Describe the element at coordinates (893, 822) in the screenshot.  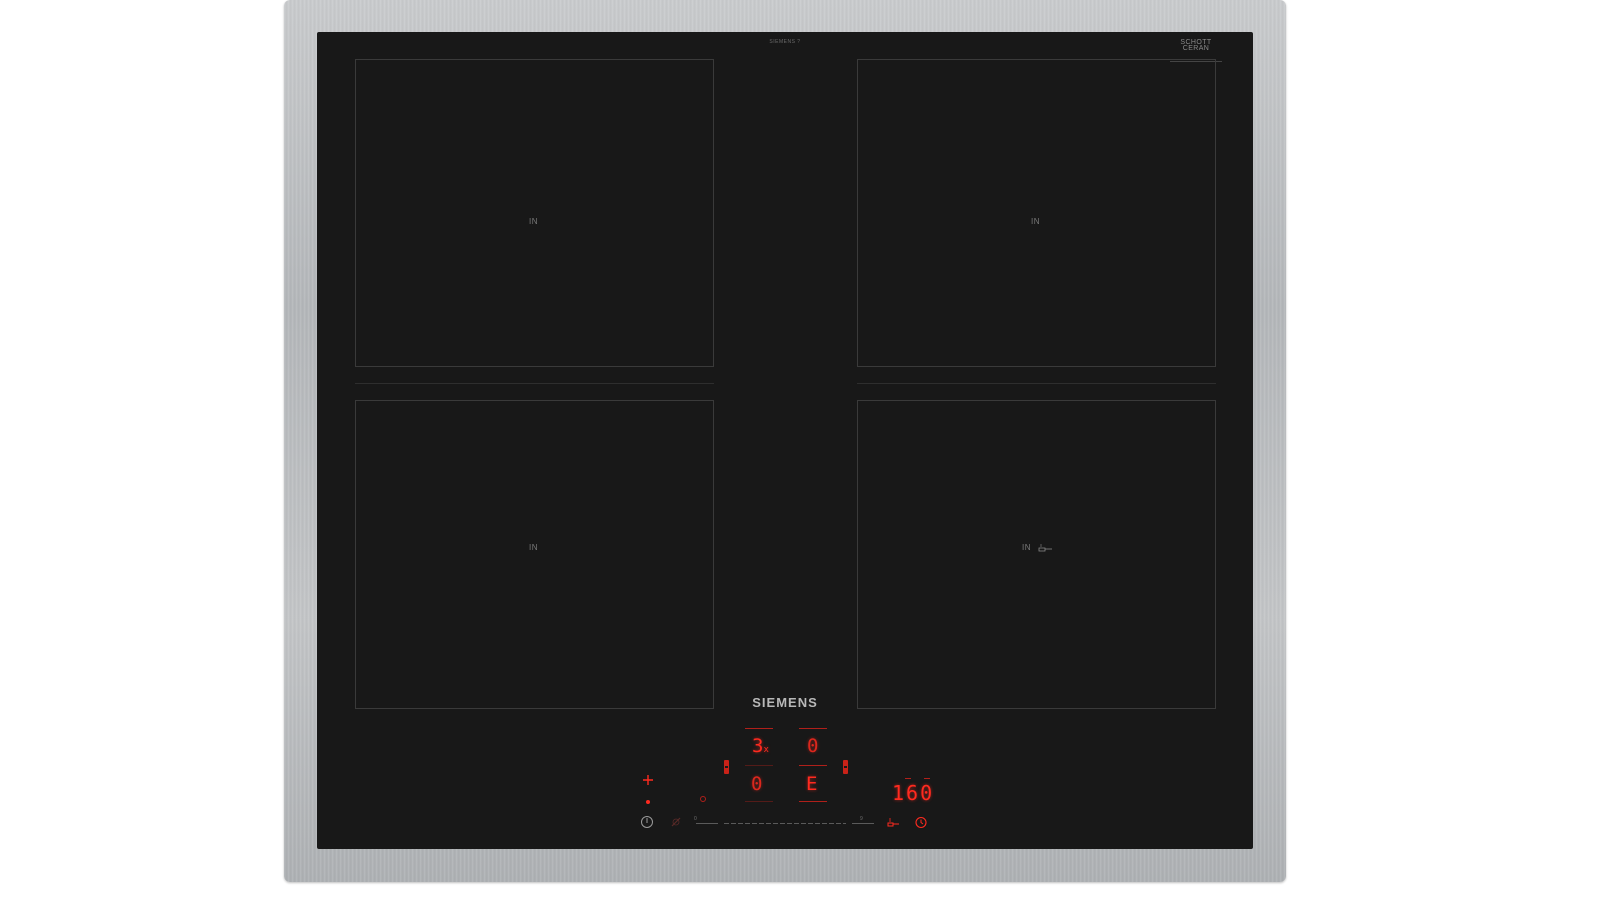
I see `frying-sensor-icon` at that location.